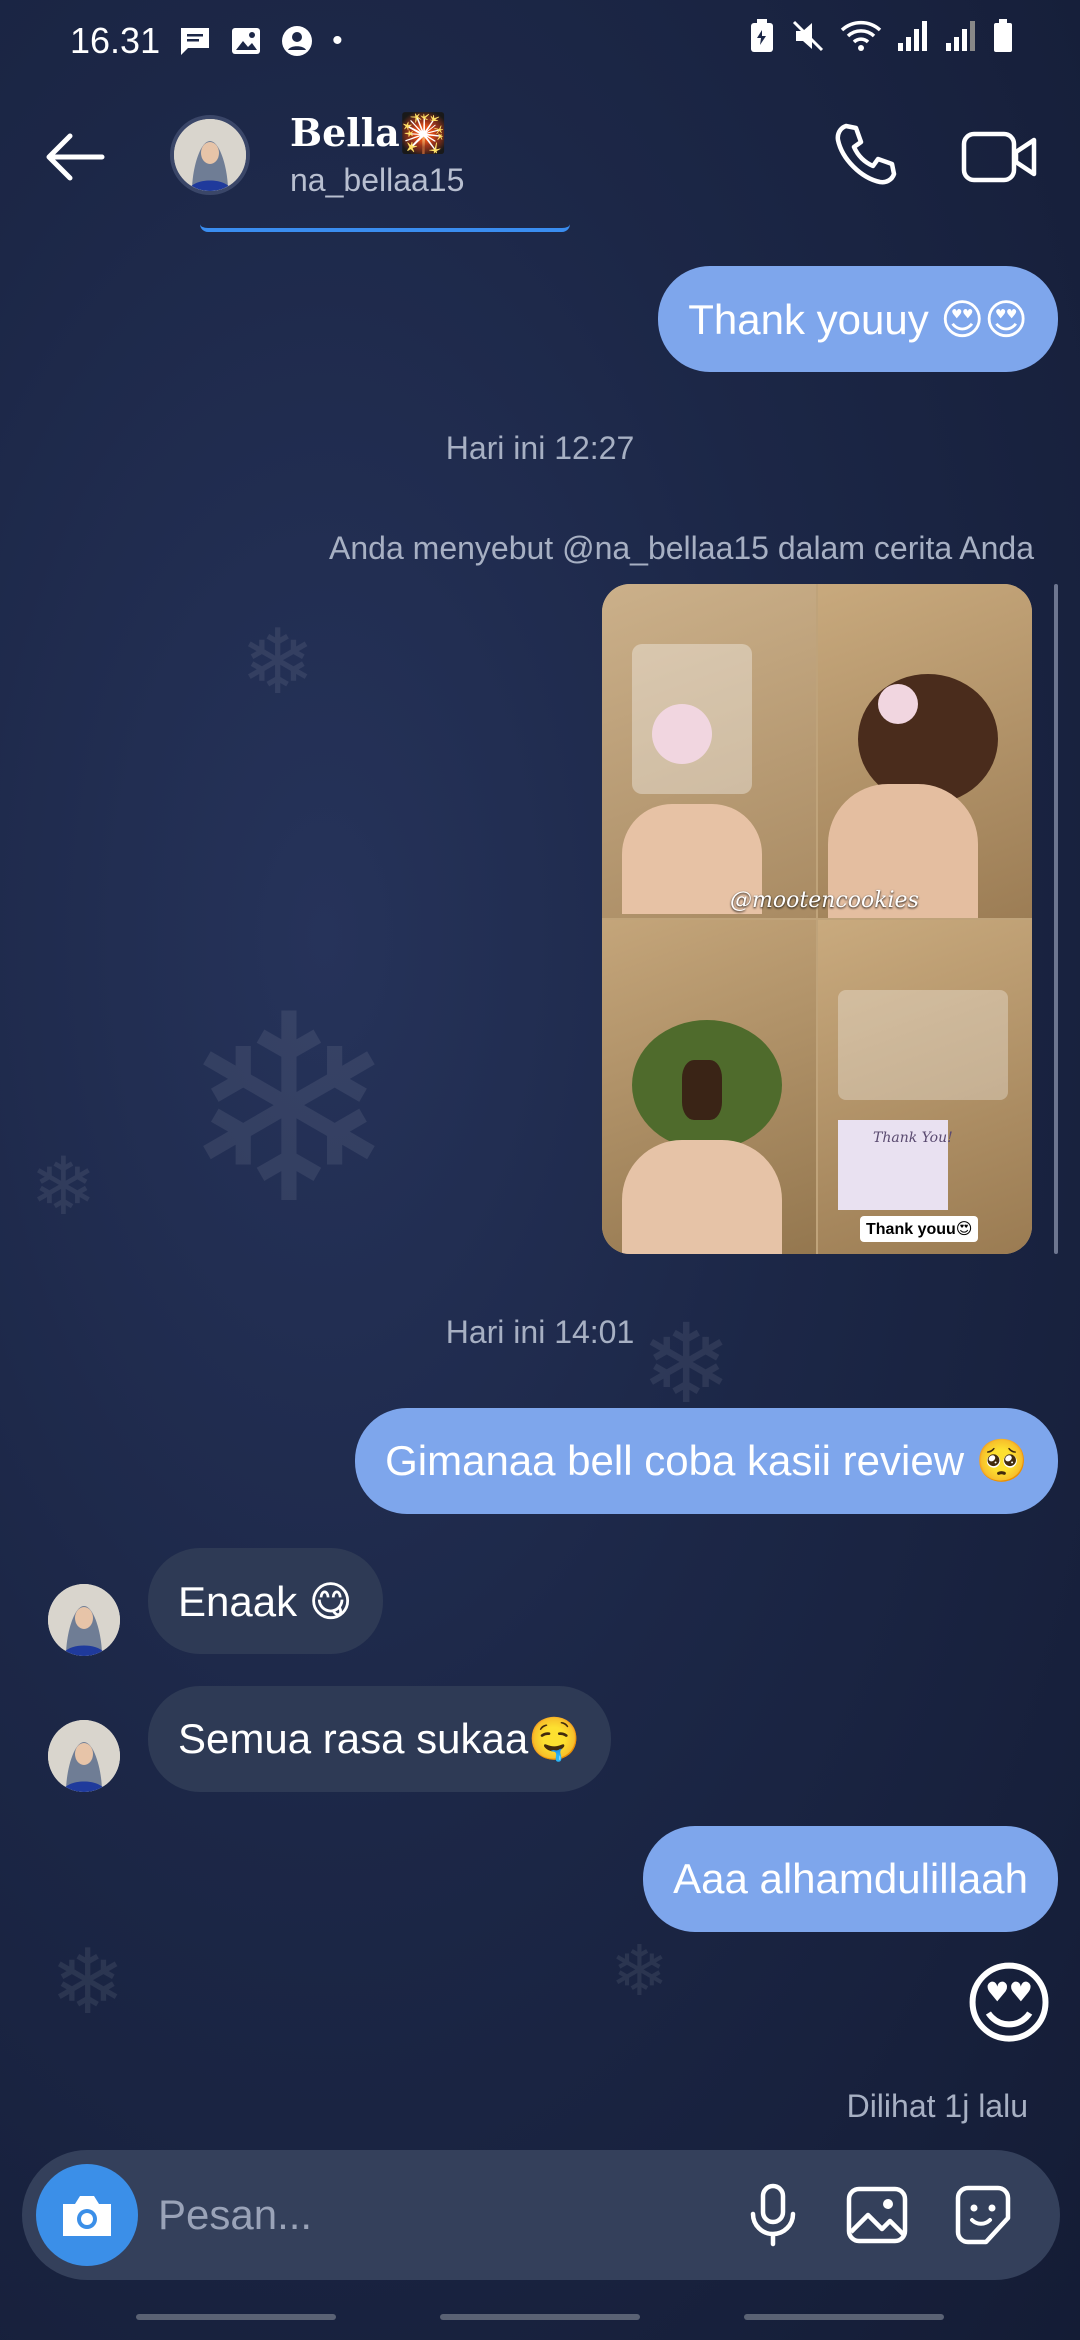 This screenshot has height=2340, width=1080. I want to click on status-bar: 16.31 •, so click(540, 41).